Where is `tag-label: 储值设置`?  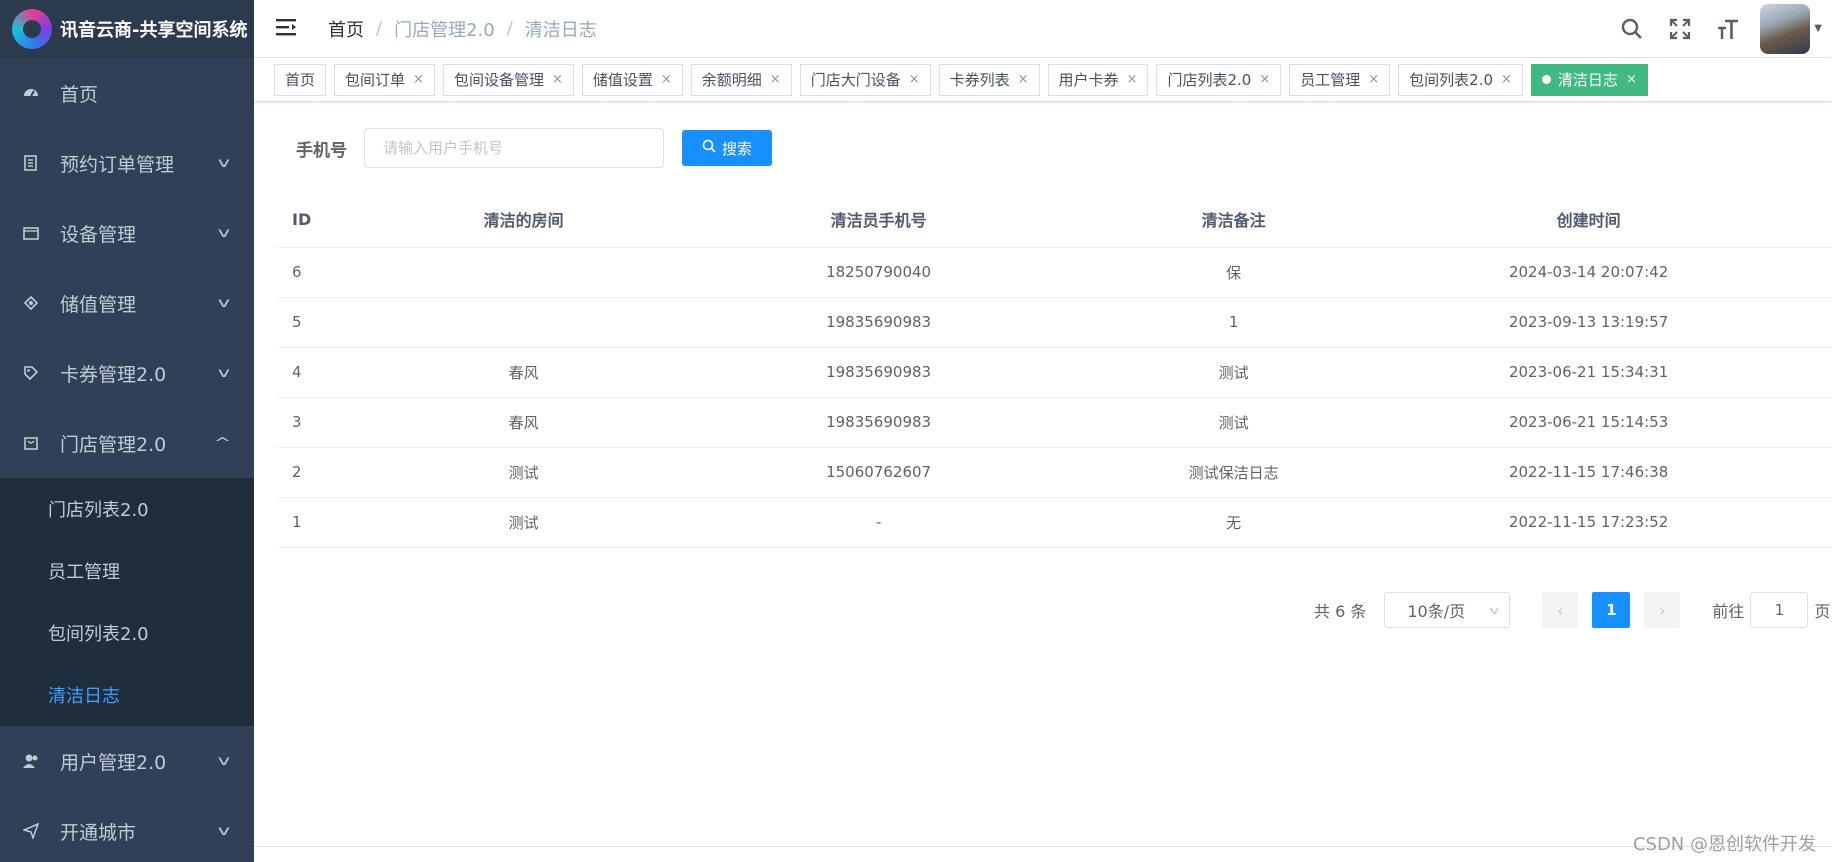
tag-label: 储值设置 is located at coordinates (622, 80).